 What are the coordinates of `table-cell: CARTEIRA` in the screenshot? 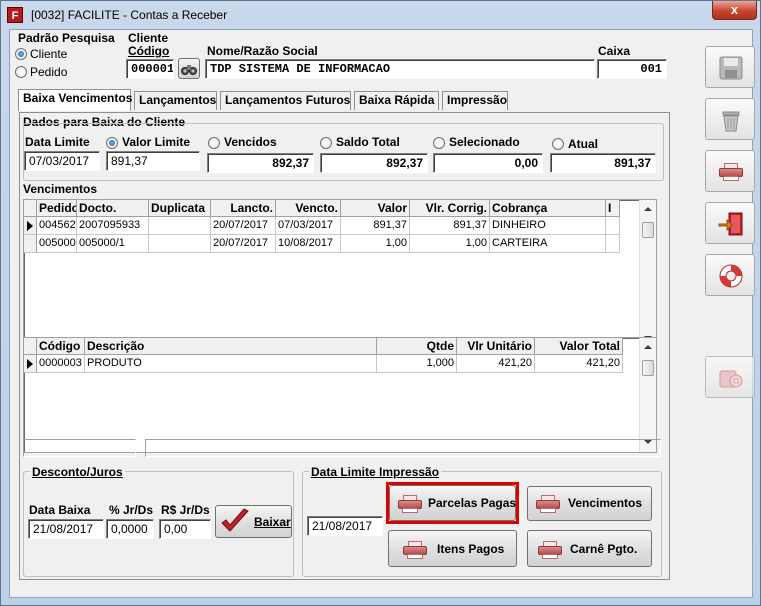 It's located at (548, 244).